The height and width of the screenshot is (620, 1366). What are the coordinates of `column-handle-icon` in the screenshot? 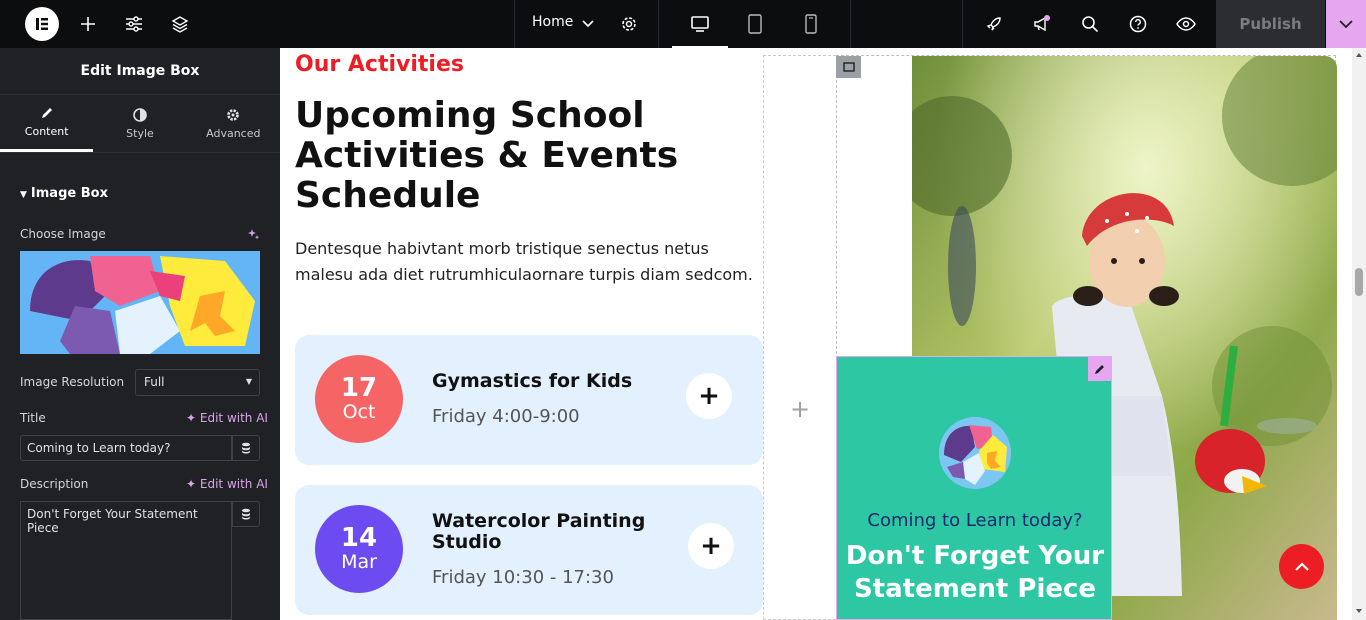 It's located at (848, 67).